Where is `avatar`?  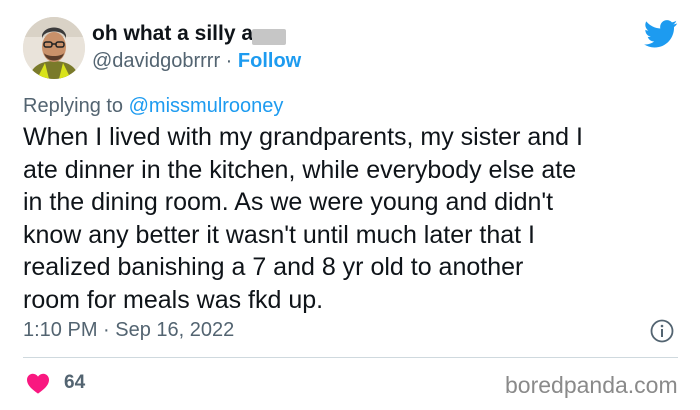
avatar is located at coordinates (54, 48).